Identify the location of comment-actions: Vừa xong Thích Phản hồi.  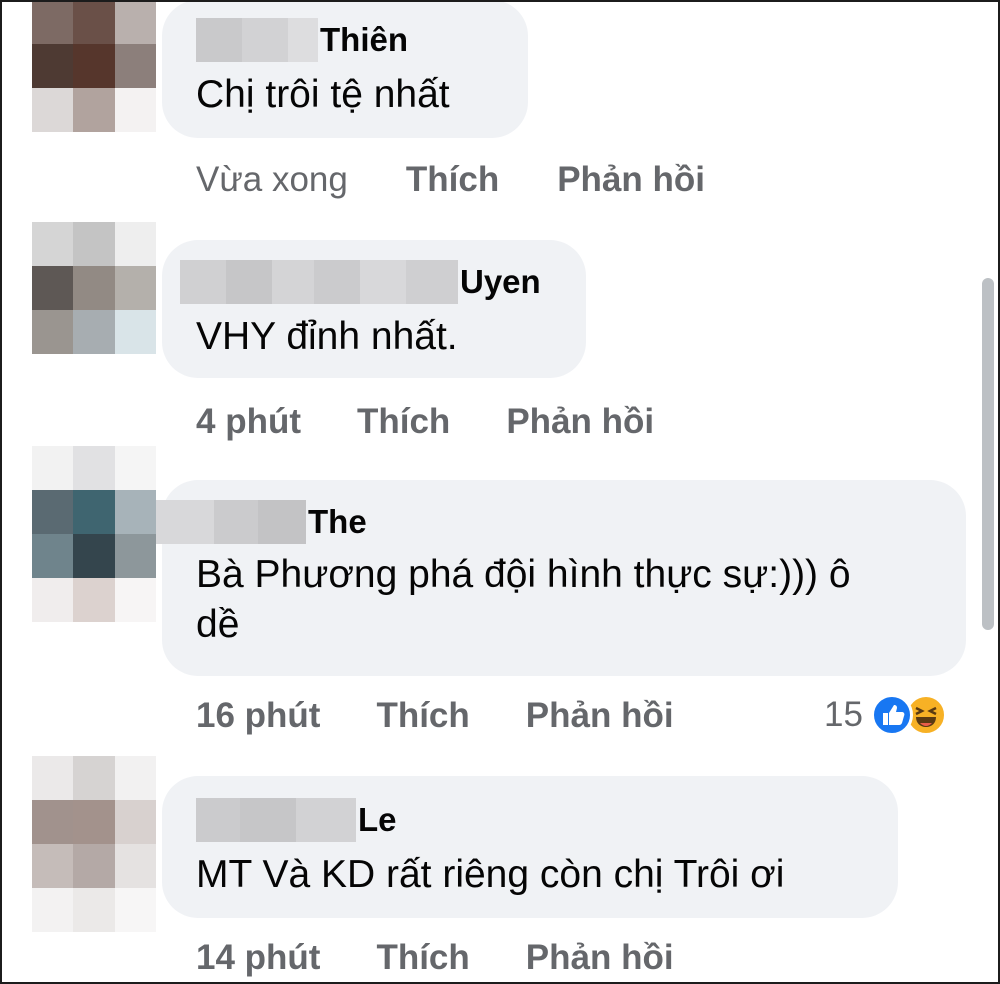
(450, 180).